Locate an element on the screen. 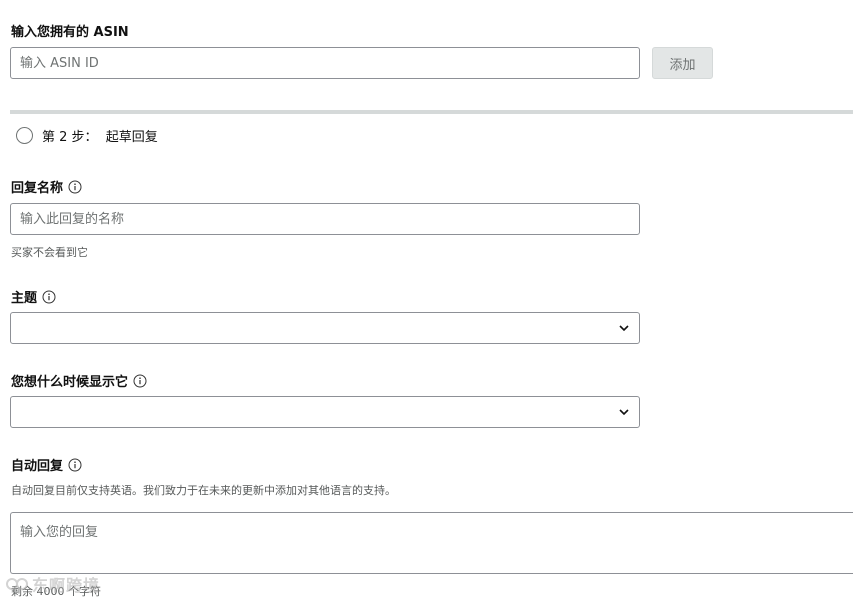 Image resolution: width=853 pixels, height=601 pixels. watermark: 东啊跨境 is located at coordinates (53, 584).